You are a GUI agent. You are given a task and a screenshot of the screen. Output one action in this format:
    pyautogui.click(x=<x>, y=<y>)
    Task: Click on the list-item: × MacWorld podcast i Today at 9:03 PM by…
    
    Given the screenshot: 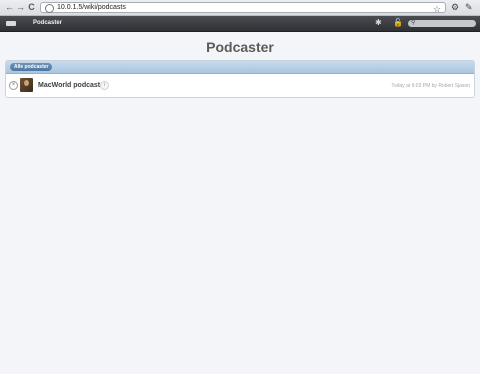 What is the action you would take?
    pyautogui.click(x=240, y=85)
    